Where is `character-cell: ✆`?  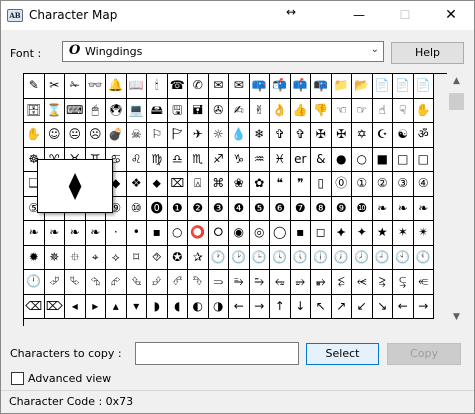
character-cell: ✆ is located at coordinates (198, 86).